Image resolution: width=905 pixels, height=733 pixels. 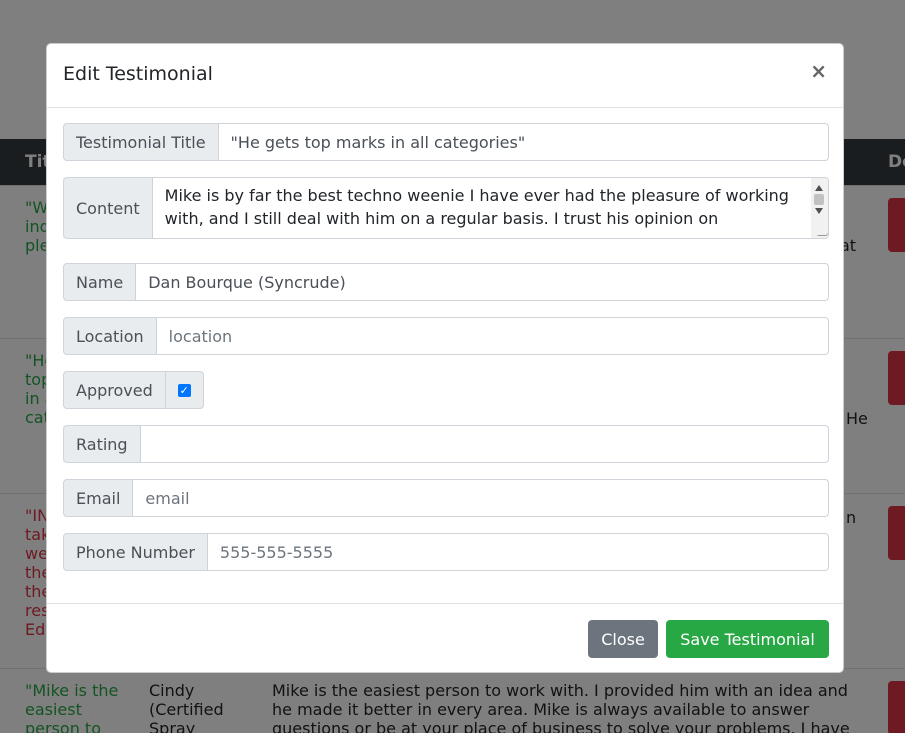 What do you see at coordinates (110, 336) in the screenshot?
I see `location-label: Location` at bounding box center [110, 336].